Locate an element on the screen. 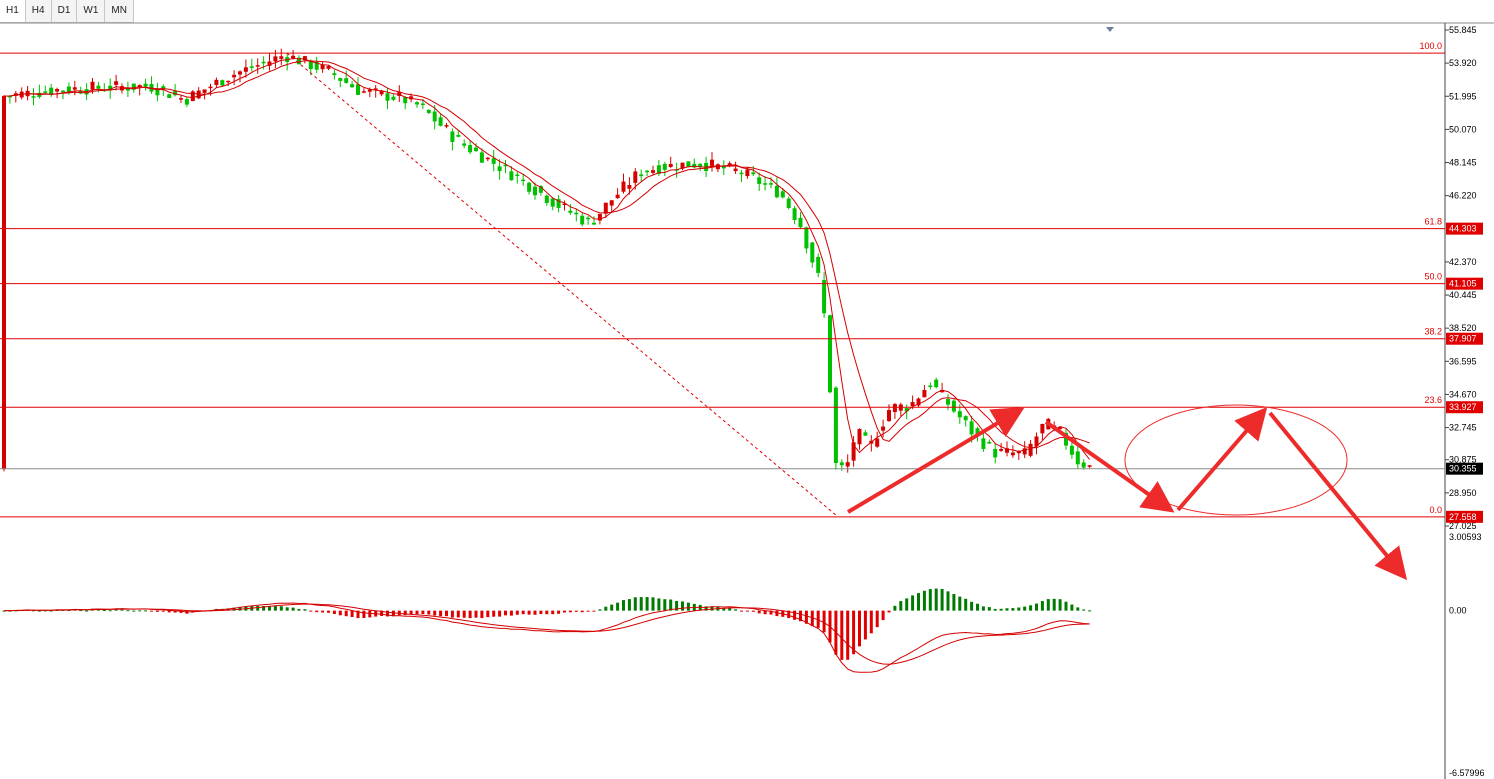 This screenshot has width=1494, height=779. price-tick-label: 34.670 is located at coordinates (1463, 394).